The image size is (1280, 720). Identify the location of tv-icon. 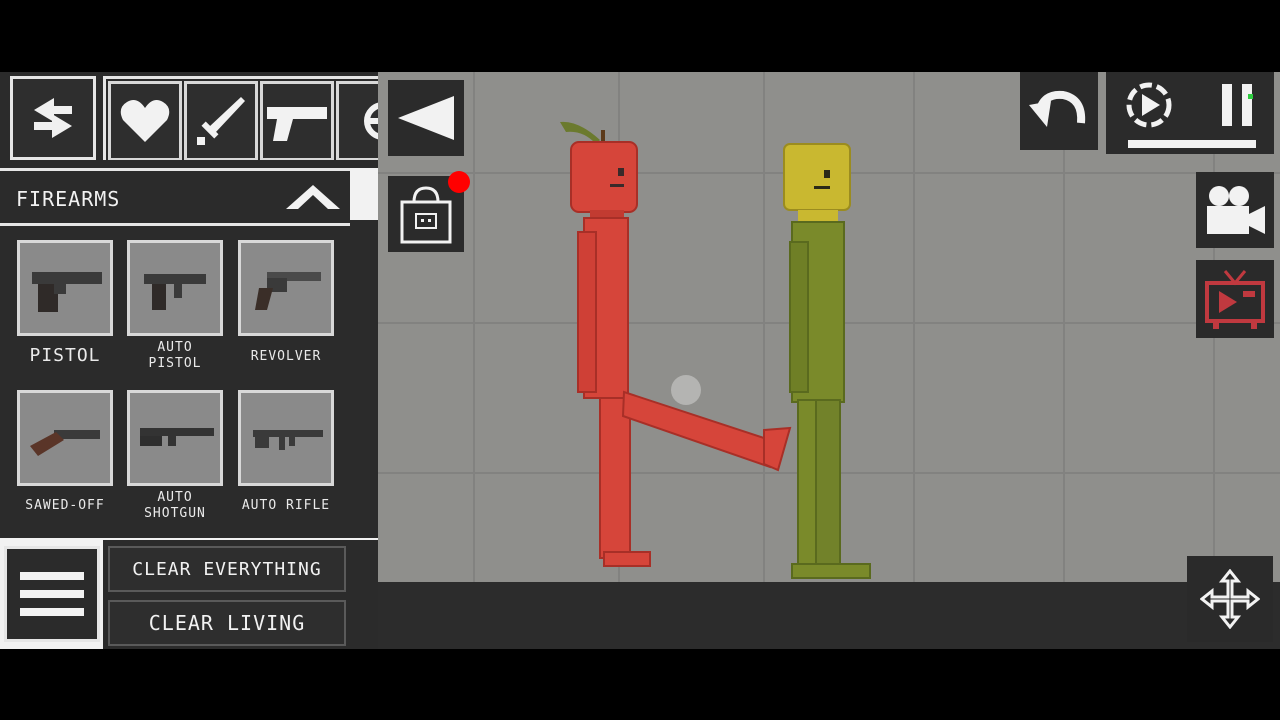
(1235, 299).